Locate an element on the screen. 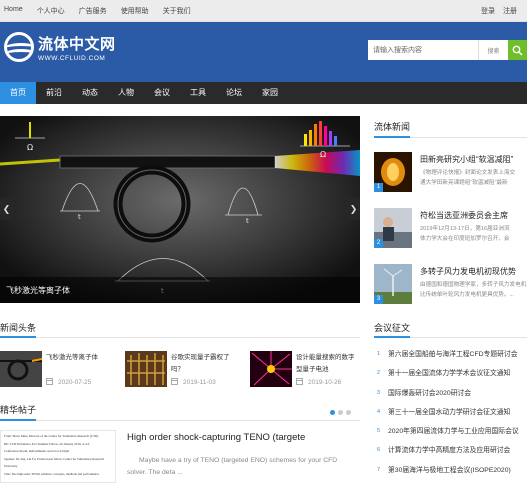  conference-item: 4 第三十一届全国水动力学研讨会征文通知 is located at coordinates (450, 412).